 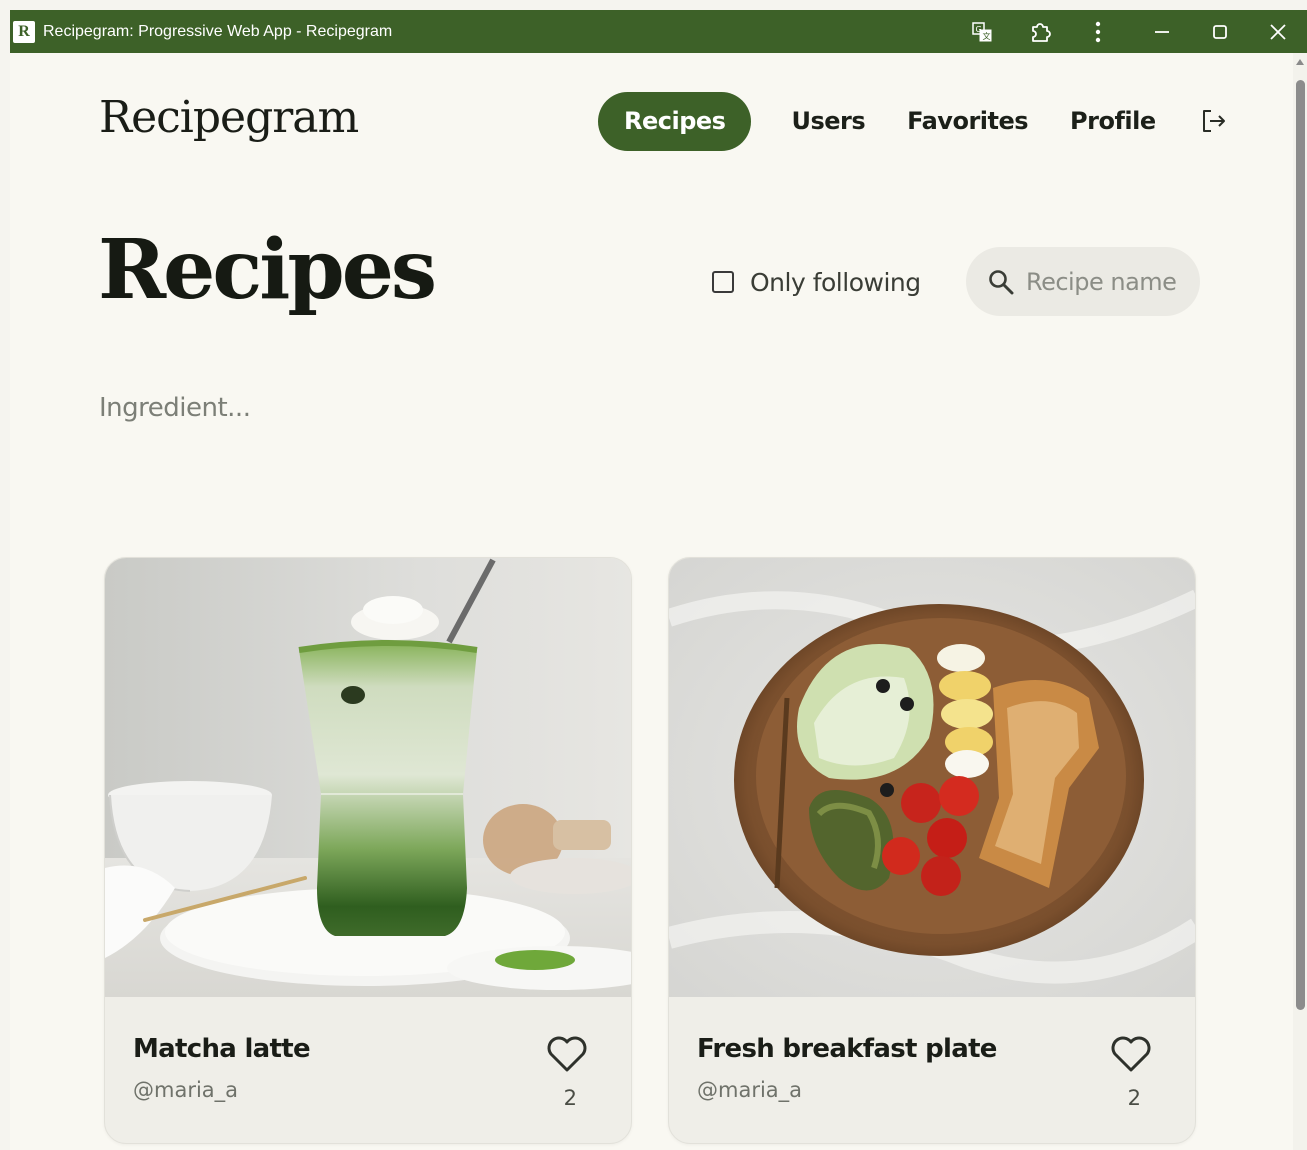 What do you see at coordinates (1001, 281) in the screenshot?
I see `search-icon` at bounding box center [1001, 281].